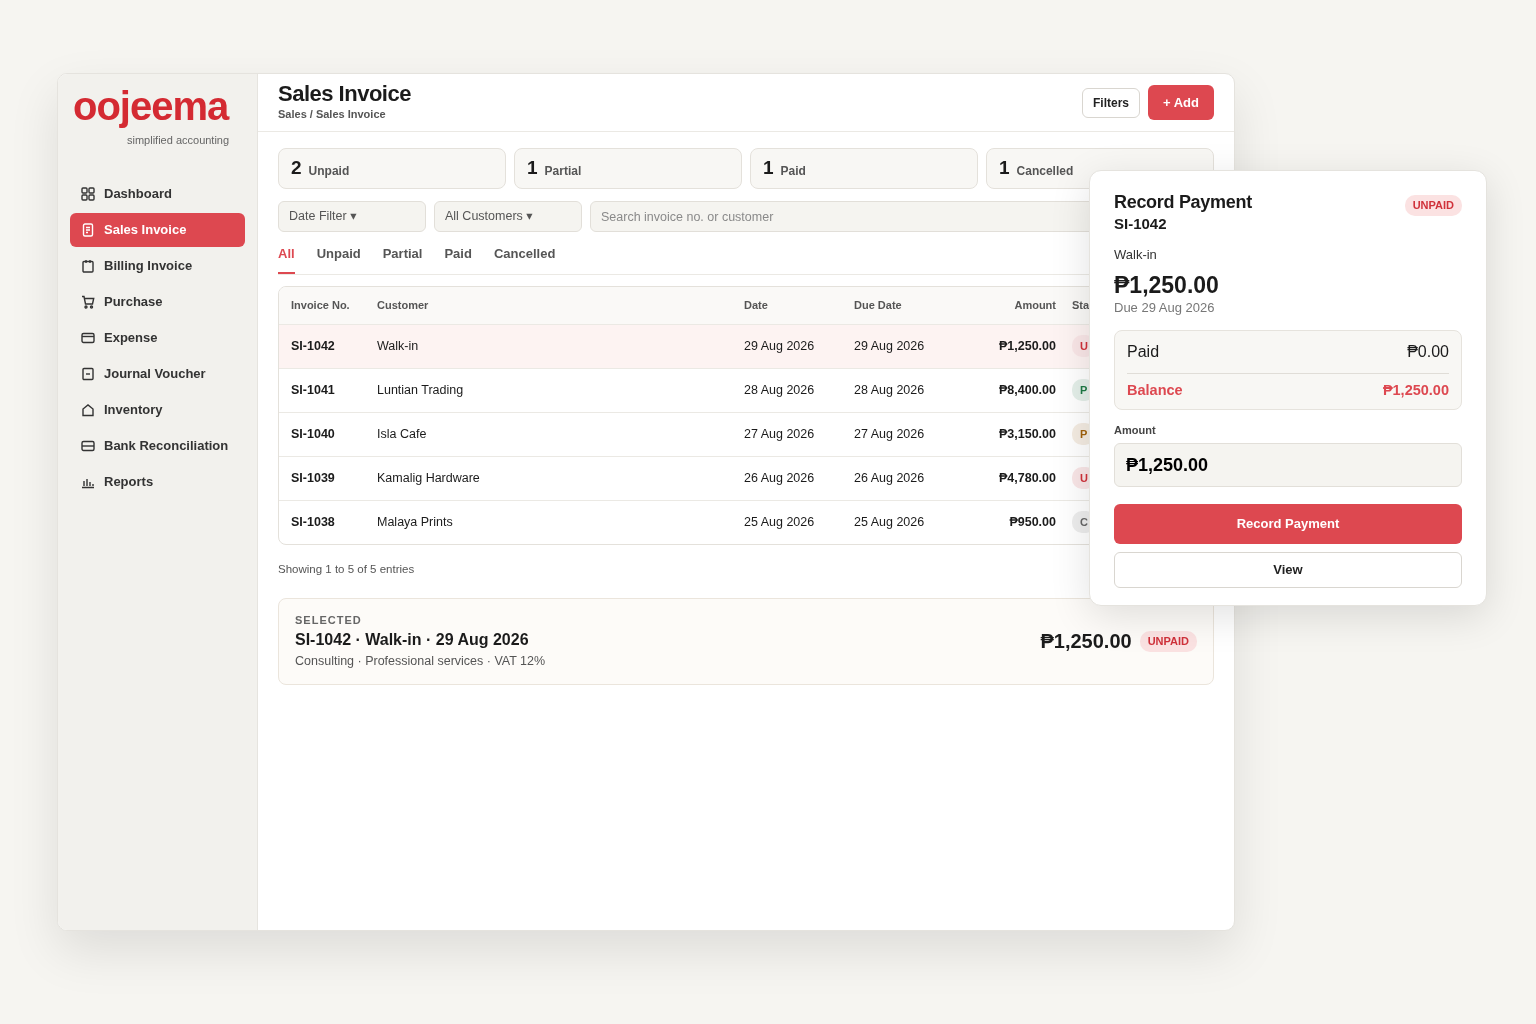 This screenshot has height=1024, width=1536. Describe the element at coordinates (1288, 570) in the screenshot. I see `view-button: View` at that location.